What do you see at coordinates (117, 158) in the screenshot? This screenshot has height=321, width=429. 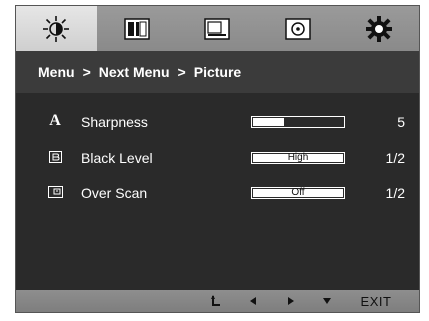 I see `setting-label-black-level: Black Level` at bounding box center [117, 158].